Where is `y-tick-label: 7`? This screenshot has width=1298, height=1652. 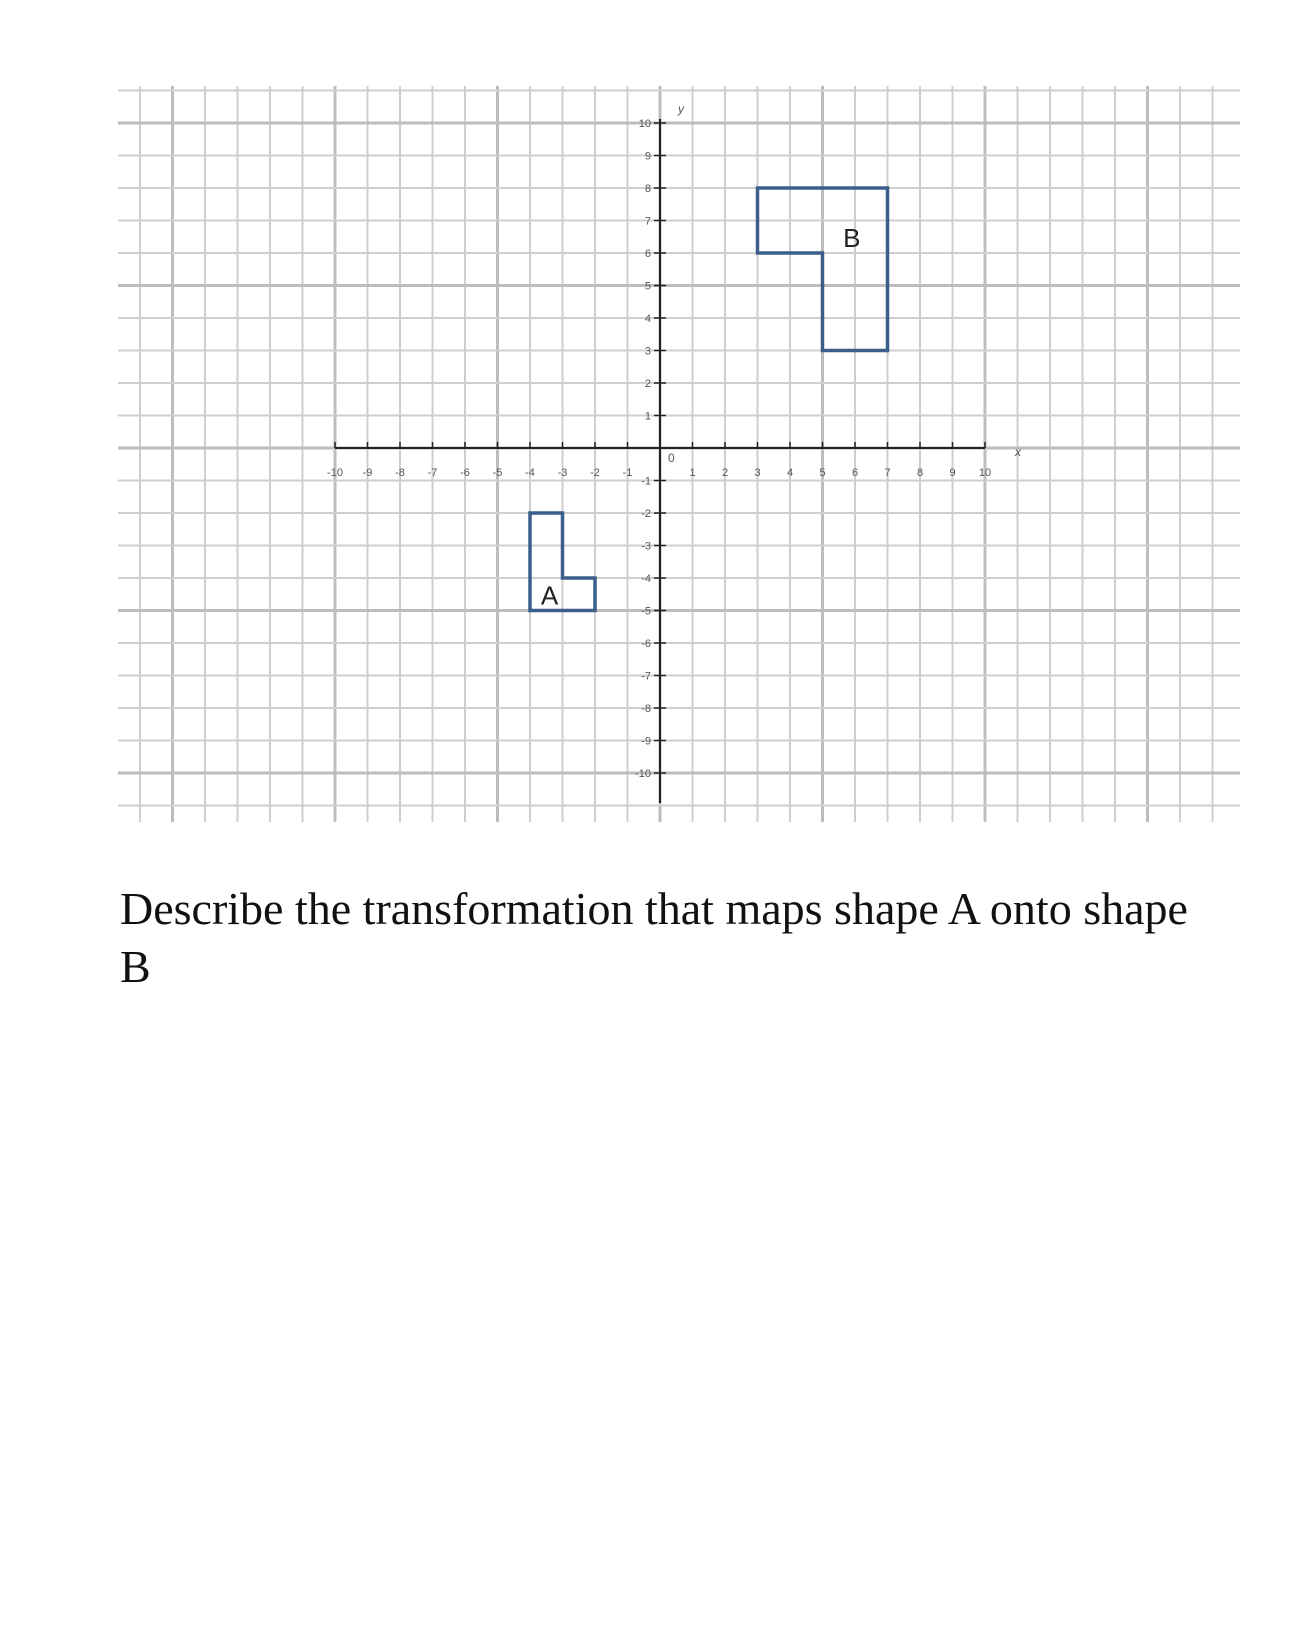 y-tick-label: 7 is located at coordinates (648, 222).